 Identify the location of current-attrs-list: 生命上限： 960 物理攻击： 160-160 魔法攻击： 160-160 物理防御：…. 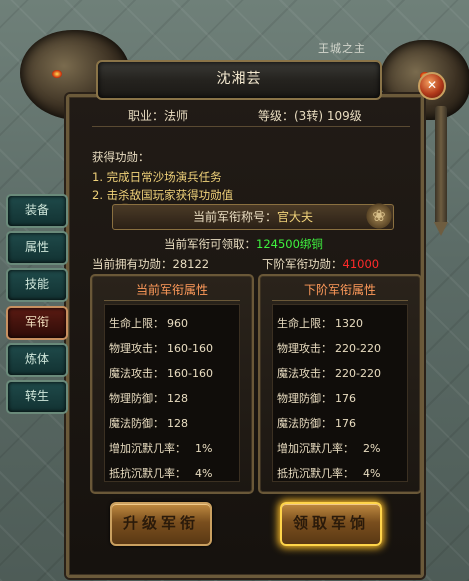
(172, 393).